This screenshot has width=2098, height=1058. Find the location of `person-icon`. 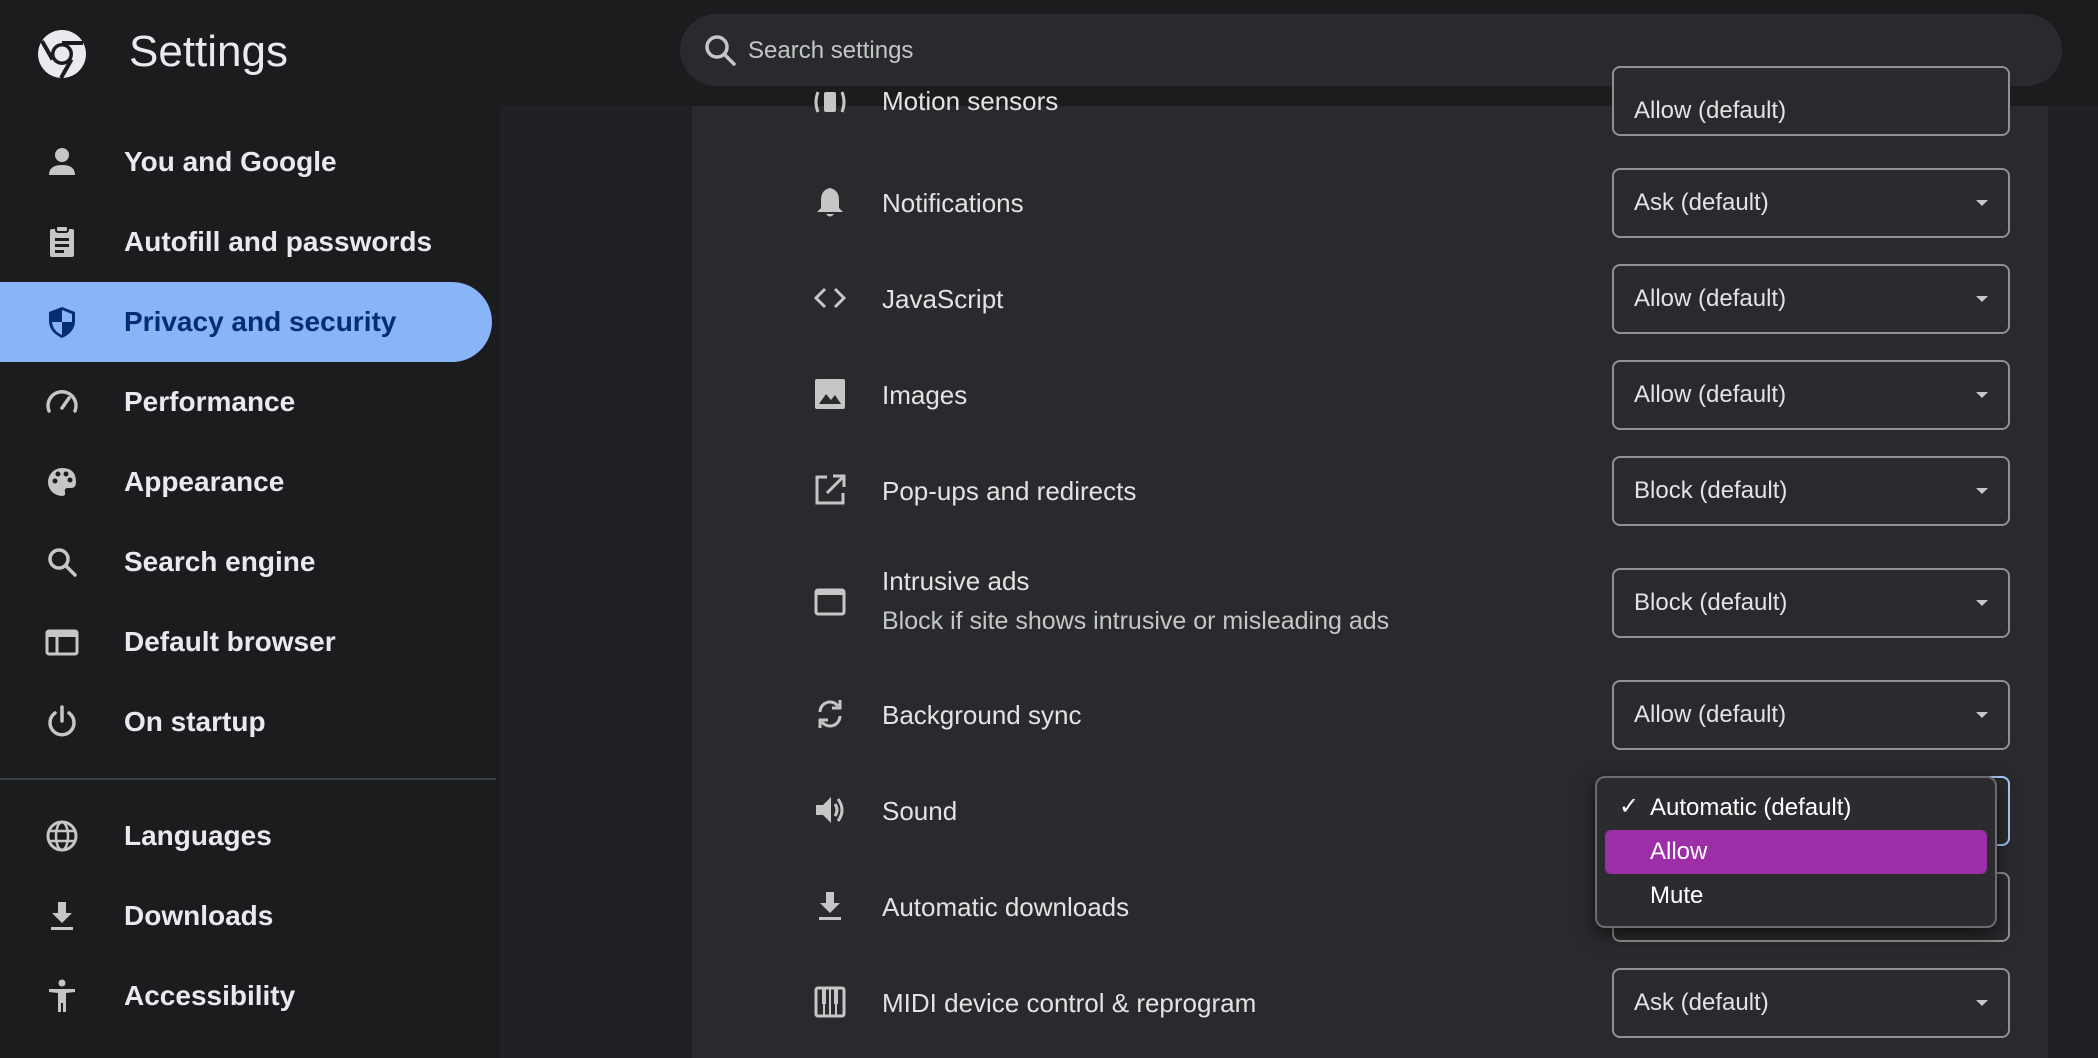

person-icon is located at coordinates (62, 161).